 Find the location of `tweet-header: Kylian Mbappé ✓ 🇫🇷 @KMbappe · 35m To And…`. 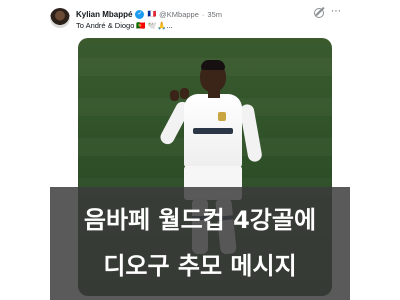

tweet-header: Kylian Mbappé ✓ 🇫🇷 @KMbappe · 35m To And… is located at coordinates (200, 20).